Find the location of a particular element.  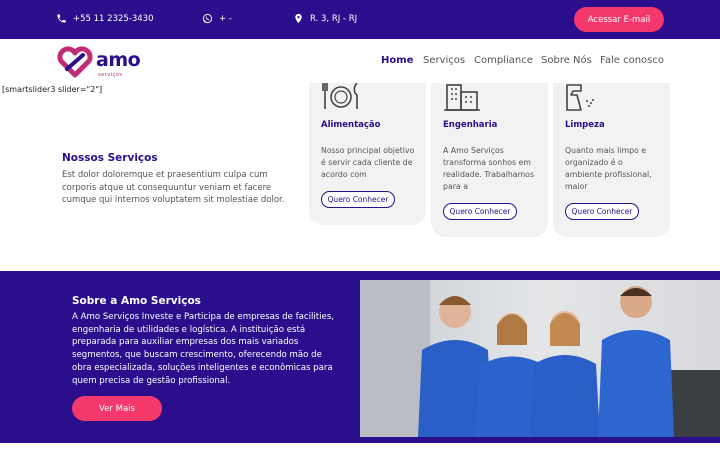

whatsapp-contact: + - is located at coordinates (217, 18).